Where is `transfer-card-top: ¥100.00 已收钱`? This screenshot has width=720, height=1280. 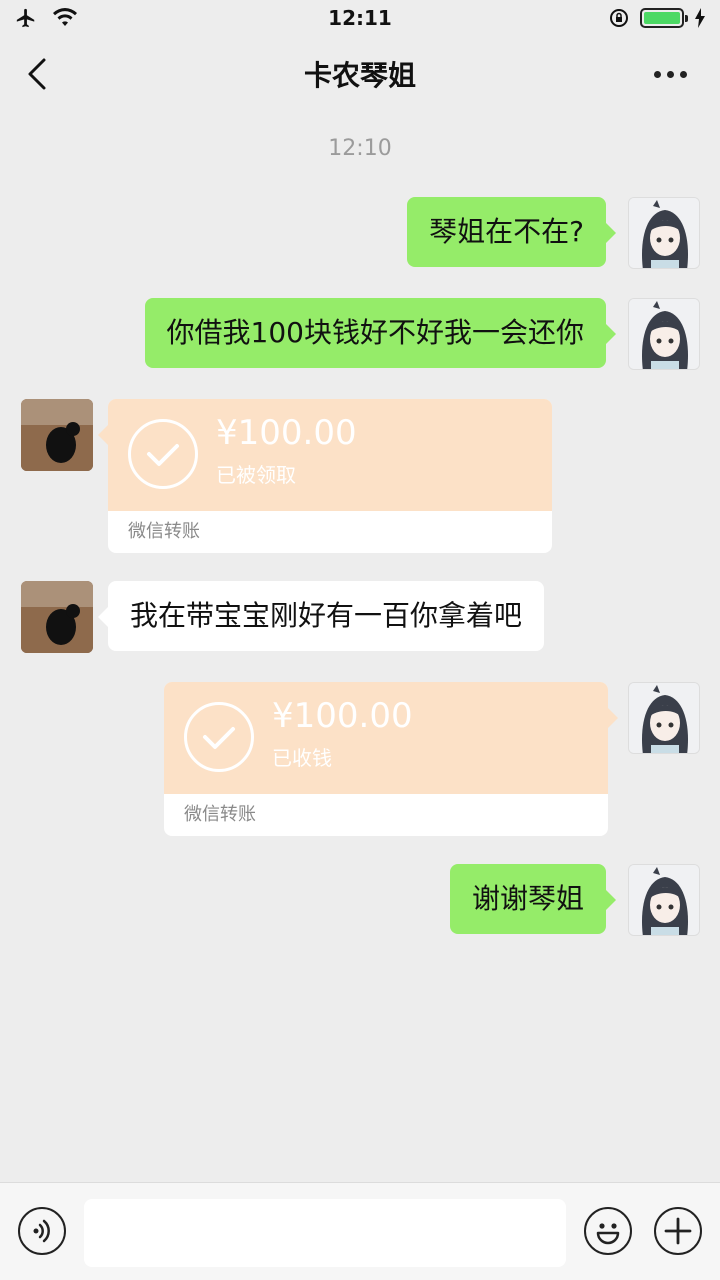
transfer-card-top: ¥100.00 已收钱 is located at coordinates (386, 738).